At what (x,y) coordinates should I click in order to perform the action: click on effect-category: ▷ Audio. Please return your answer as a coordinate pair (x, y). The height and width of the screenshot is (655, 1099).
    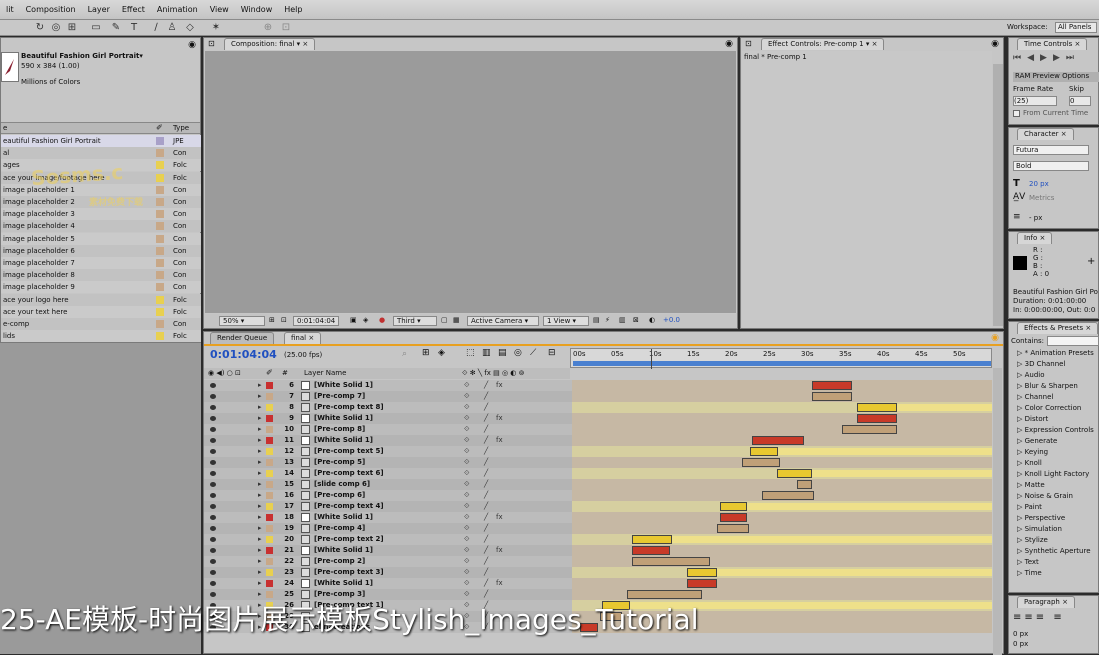
    Looking at the image, I should click on (1031, 375).